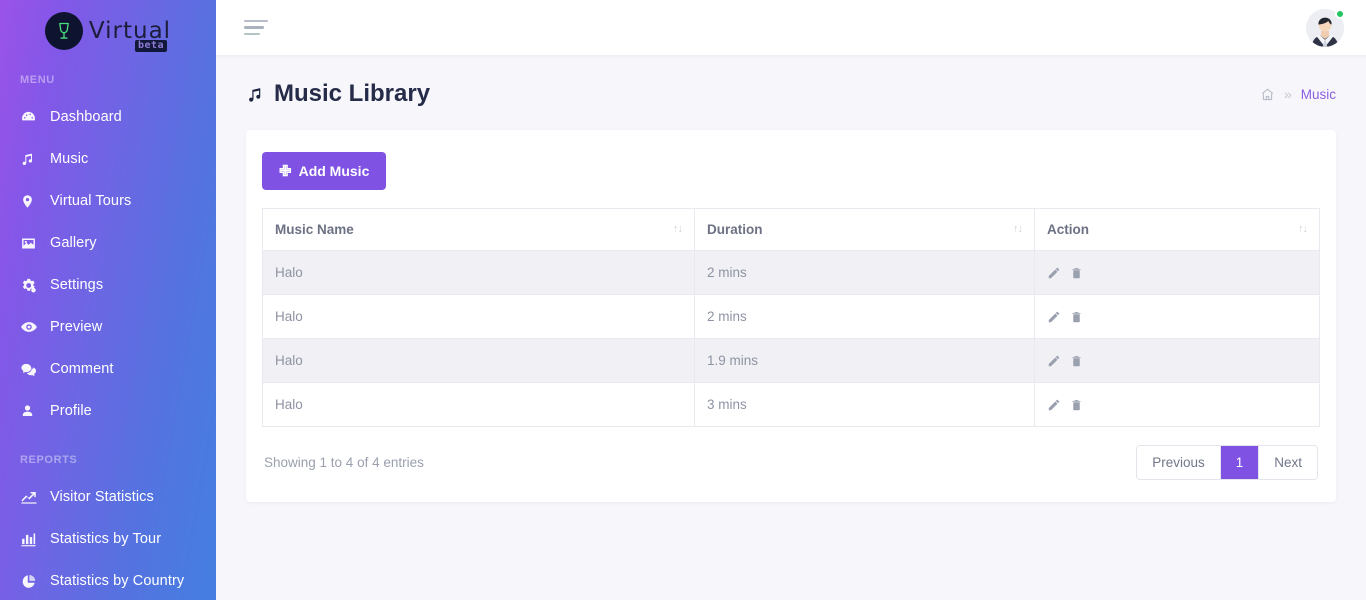 Image resolution: width=1366 pixels, height=600 pixels. Describe the element at coordinates (108, 327) in the screenshot. I see `sidebar-item-preview: Preview` at that location.